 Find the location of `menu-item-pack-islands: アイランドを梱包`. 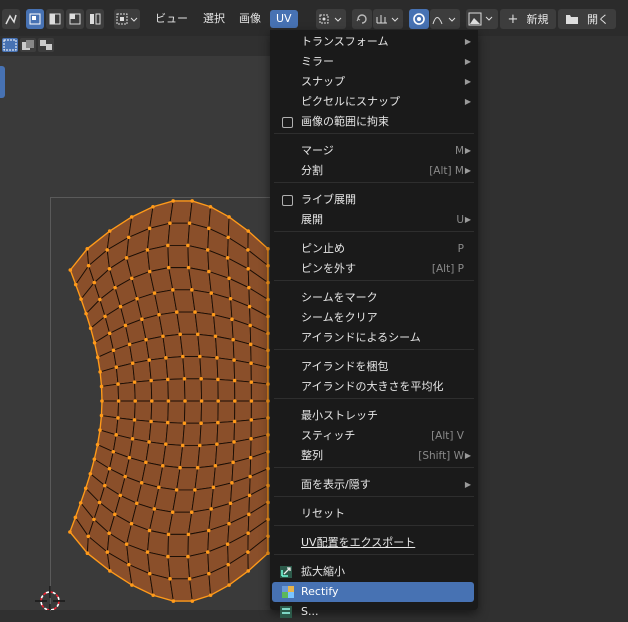

menu-item-pack-islands: アイランドを梱包 is located at coordinates (374, 367).